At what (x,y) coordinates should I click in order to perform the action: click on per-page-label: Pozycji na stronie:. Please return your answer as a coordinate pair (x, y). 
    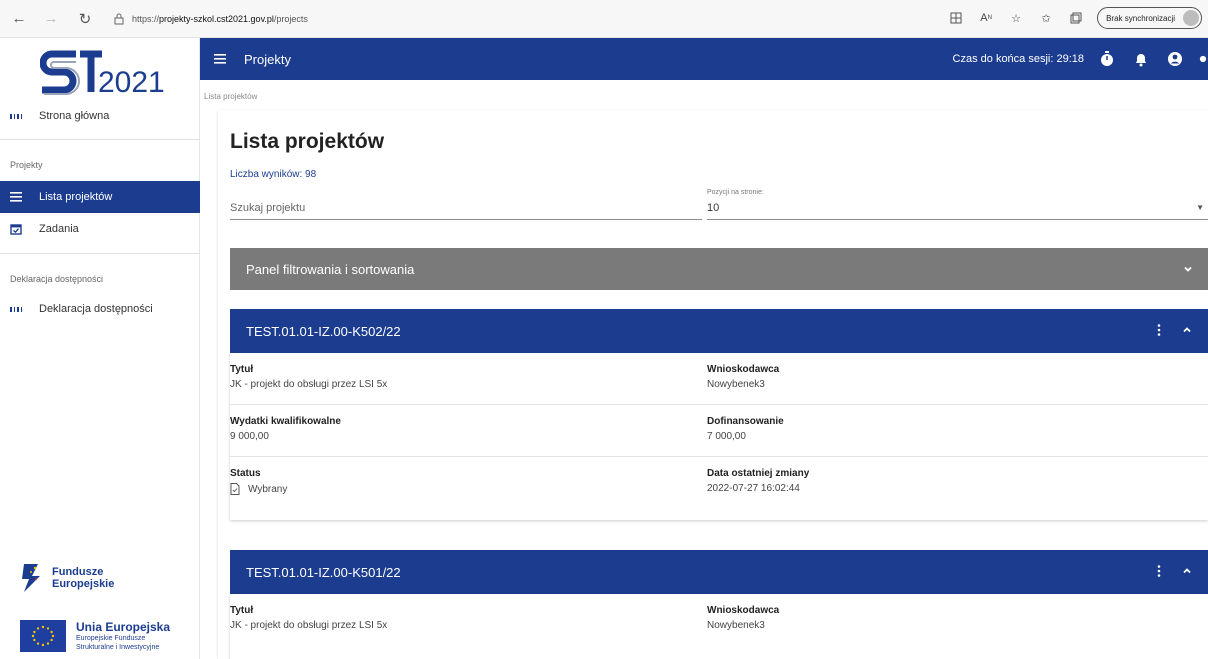
    Looking at the image, I should click on (735, 192).